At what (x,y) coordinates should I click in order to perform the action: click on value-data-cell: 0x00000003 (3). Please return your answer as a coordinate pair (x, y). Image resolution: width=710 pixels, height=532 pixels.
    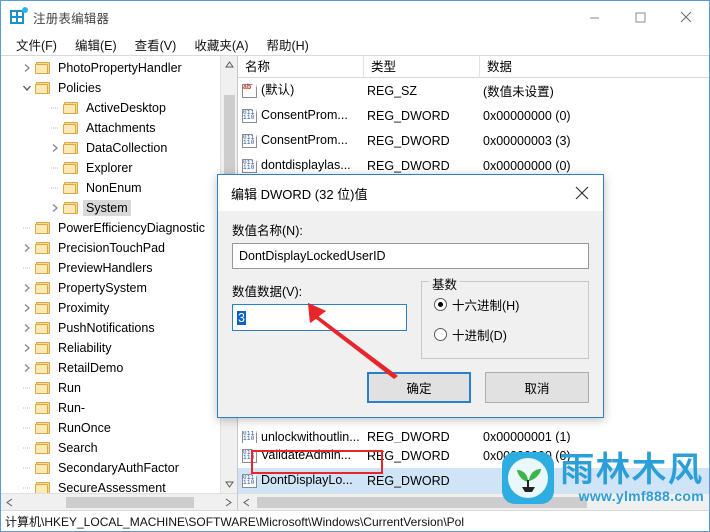
    Looking at the image, I should click on (527, 140).